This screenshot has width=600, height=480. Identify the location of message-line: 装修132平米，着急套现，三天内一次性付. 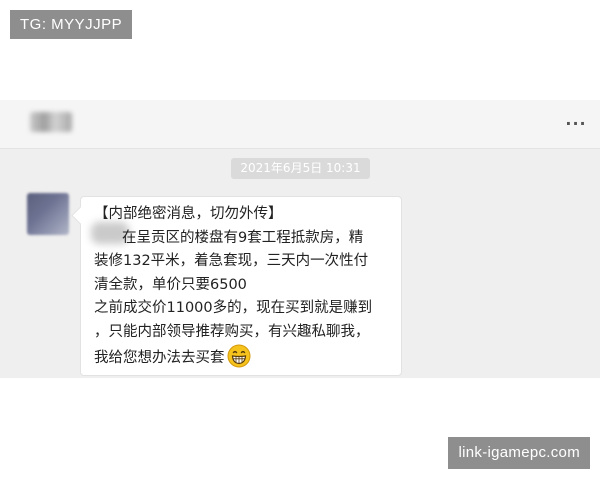
(231, 261).